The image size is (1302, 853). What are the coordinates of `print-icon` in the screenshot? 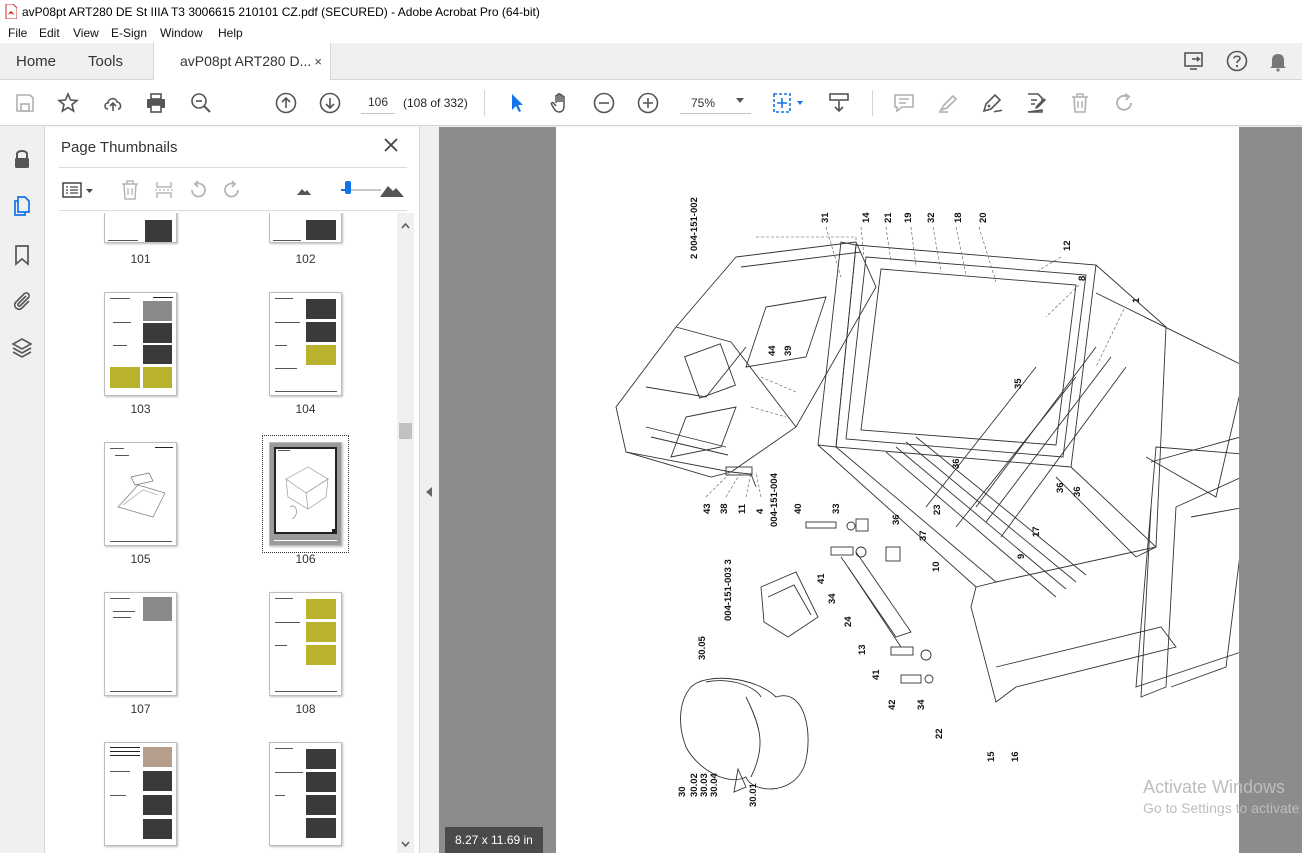 It's located at (156, 103).